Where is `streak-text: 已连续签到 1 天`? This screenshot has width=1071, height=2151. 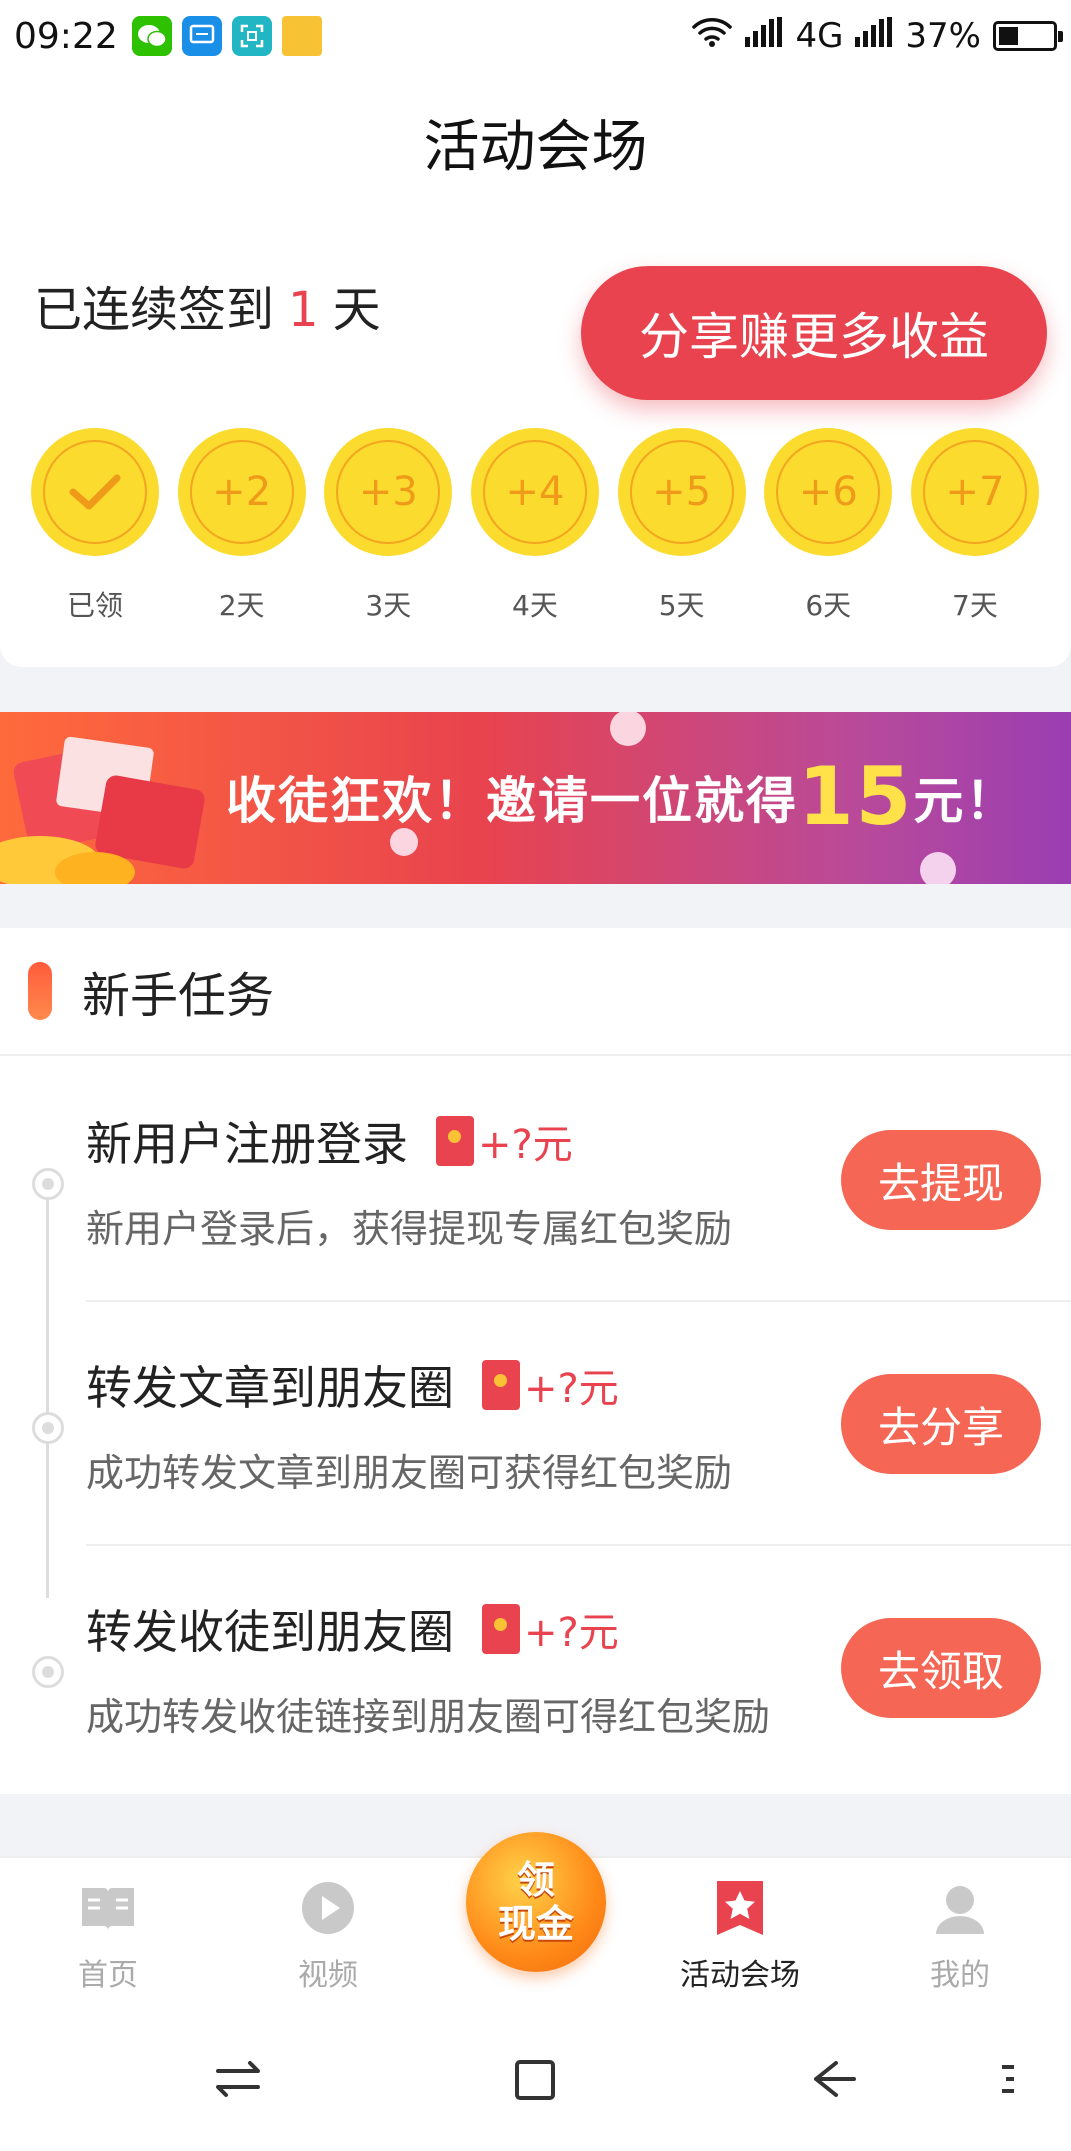
streak-text: 已连续签到 1 天 is located at coordinates (207, 305).